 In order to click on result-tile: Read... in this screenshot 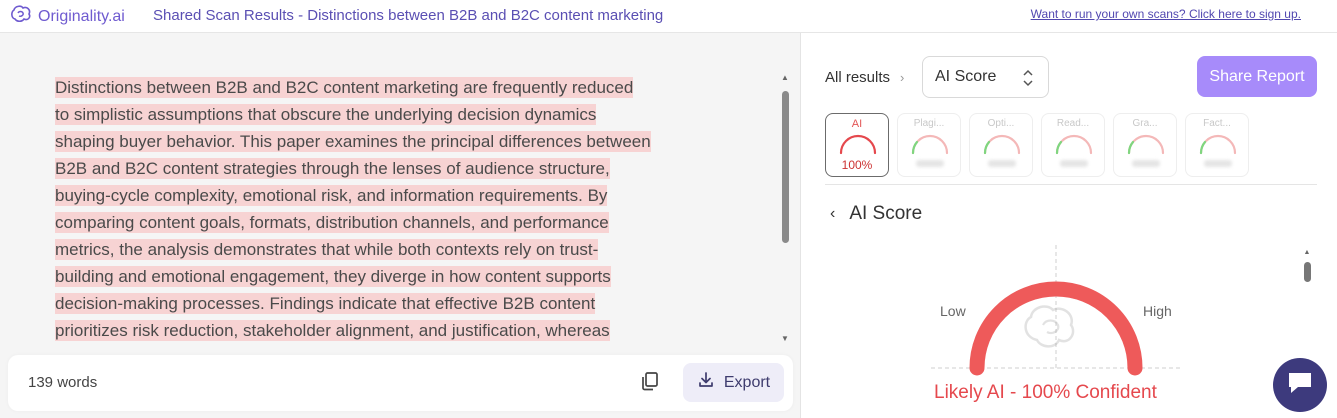, I will do `click(1073, 145)`.